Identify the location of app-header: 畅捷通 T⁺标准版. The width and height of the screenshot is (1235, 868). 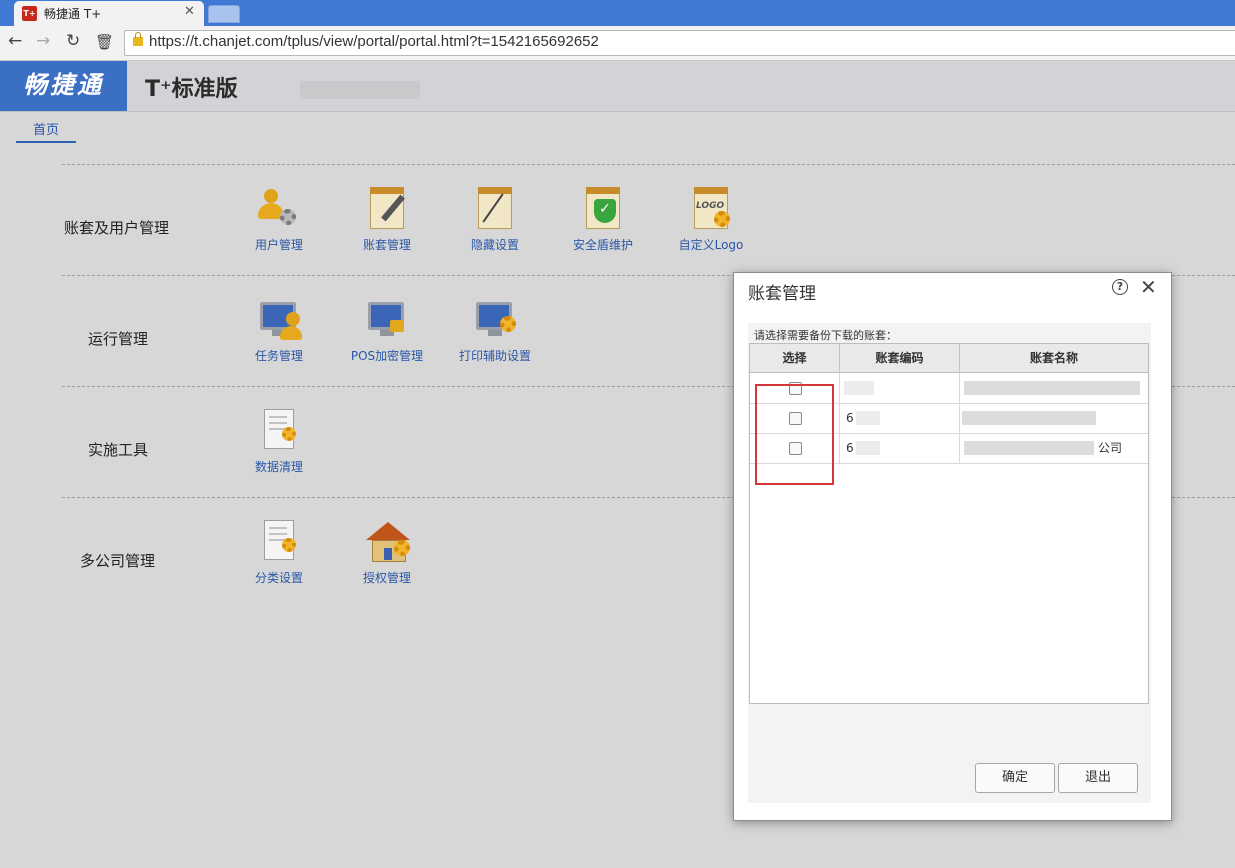
(617, 86).